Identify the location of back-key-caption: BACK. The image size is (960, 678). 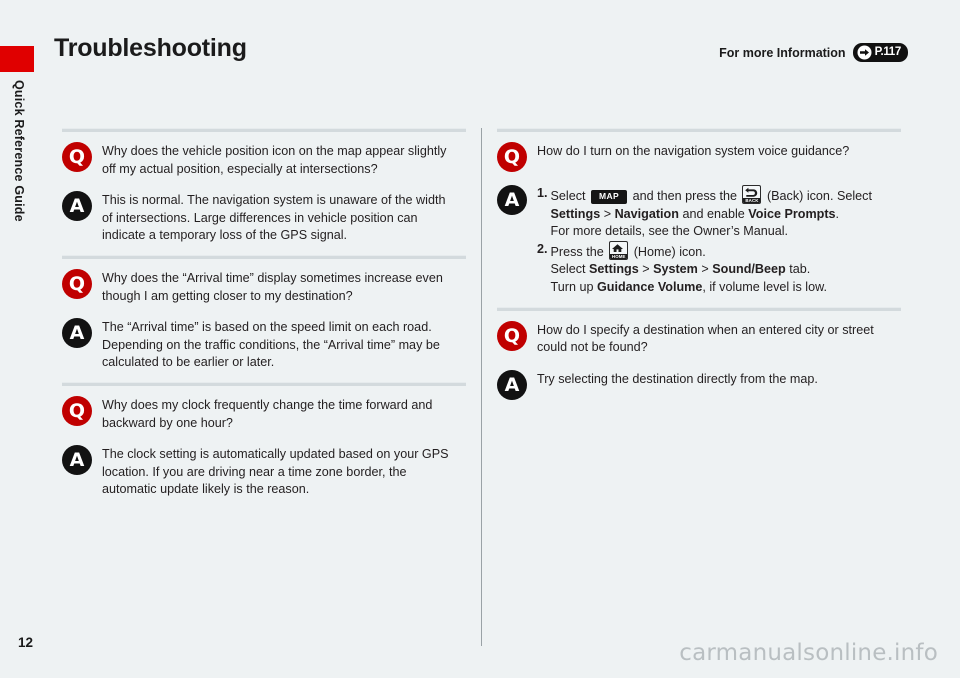
(752, 200).